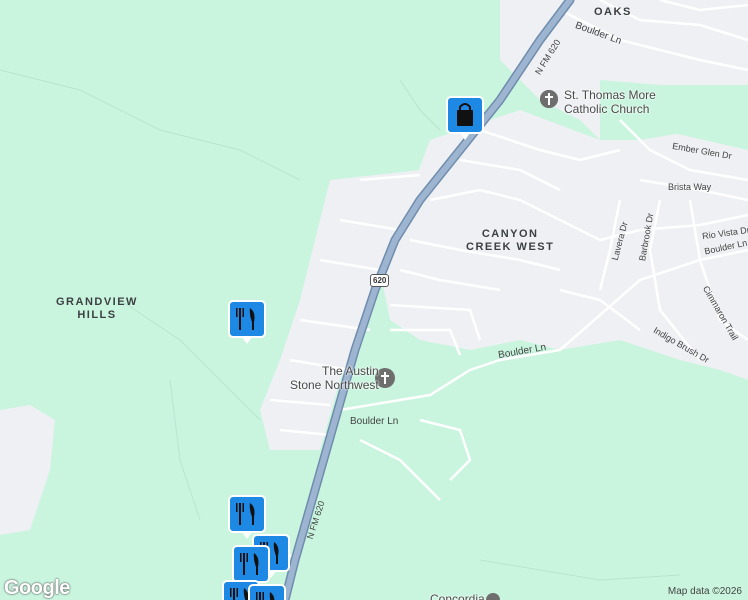 The image size is (748, 600). What do you see at coordinates (37, 588) in the screenshot?
I see `google-logo: Google` at bounding box center [37, 588].